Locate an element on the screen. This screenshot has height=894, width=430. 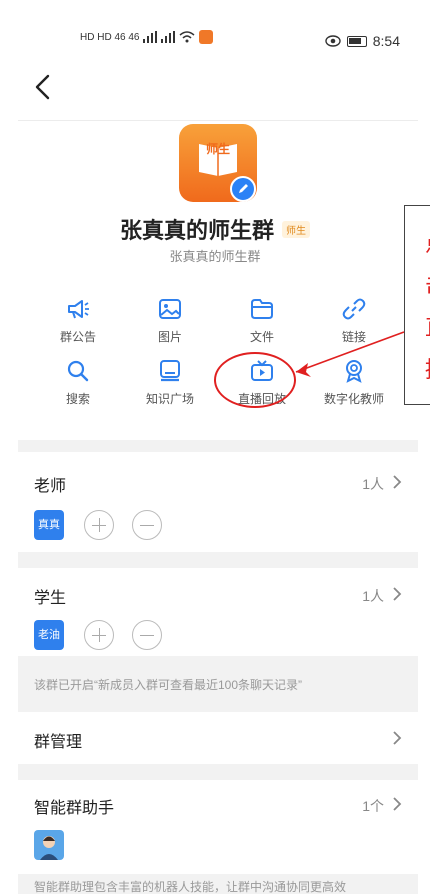
feature-links: 链接 is located at coordinates (354, 320).